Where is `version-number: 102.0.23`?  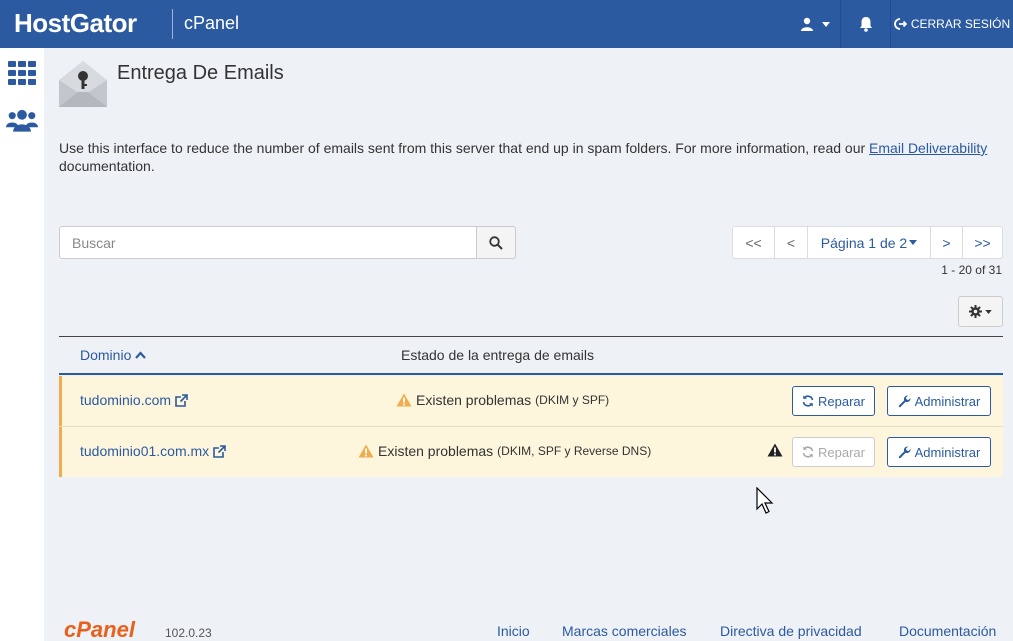 version-number: 102.0.23 is located at coordinates (188, 633).